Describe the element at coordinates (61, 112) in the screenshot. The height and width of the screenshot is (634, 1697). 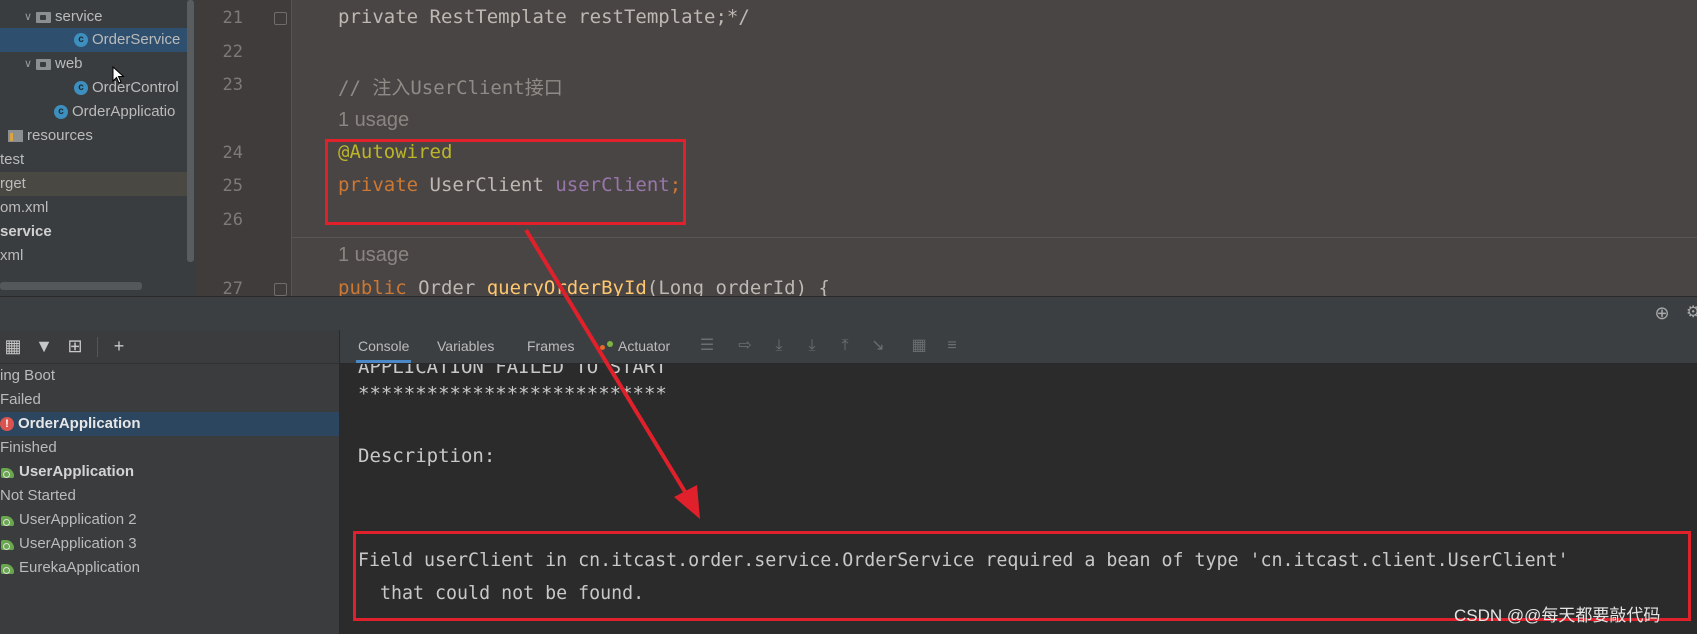
I see `spring-app-icon: c` at that location.